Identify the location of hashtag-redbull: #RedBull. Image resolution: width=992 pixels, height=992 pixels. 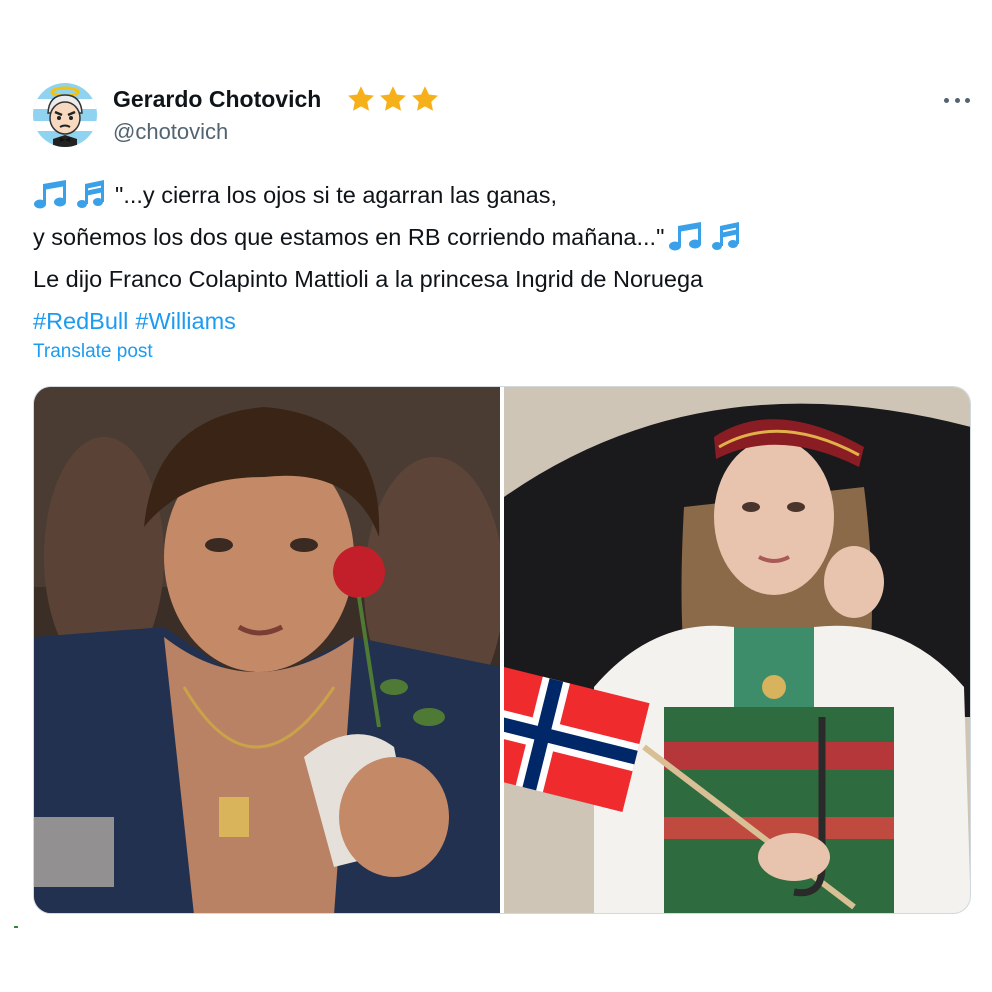
(80, 321).